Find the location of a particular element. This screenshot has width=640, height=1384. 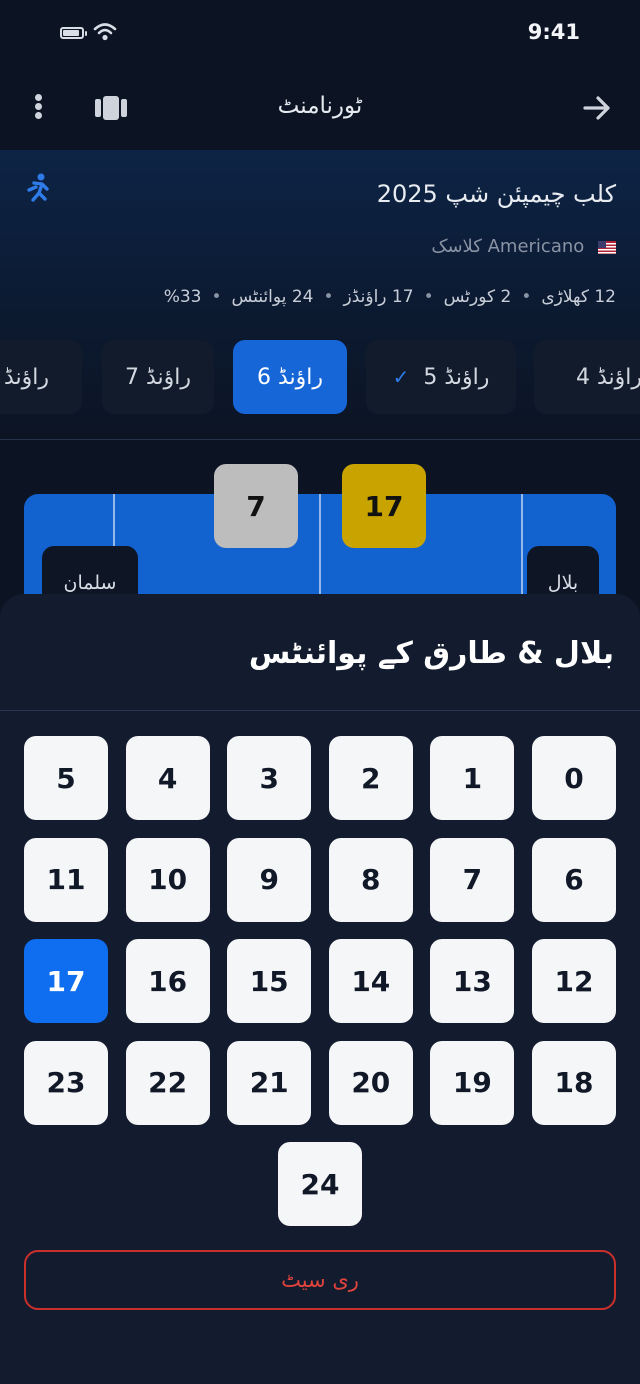

check-icon: ✓ is located at coordinates (401, 377).